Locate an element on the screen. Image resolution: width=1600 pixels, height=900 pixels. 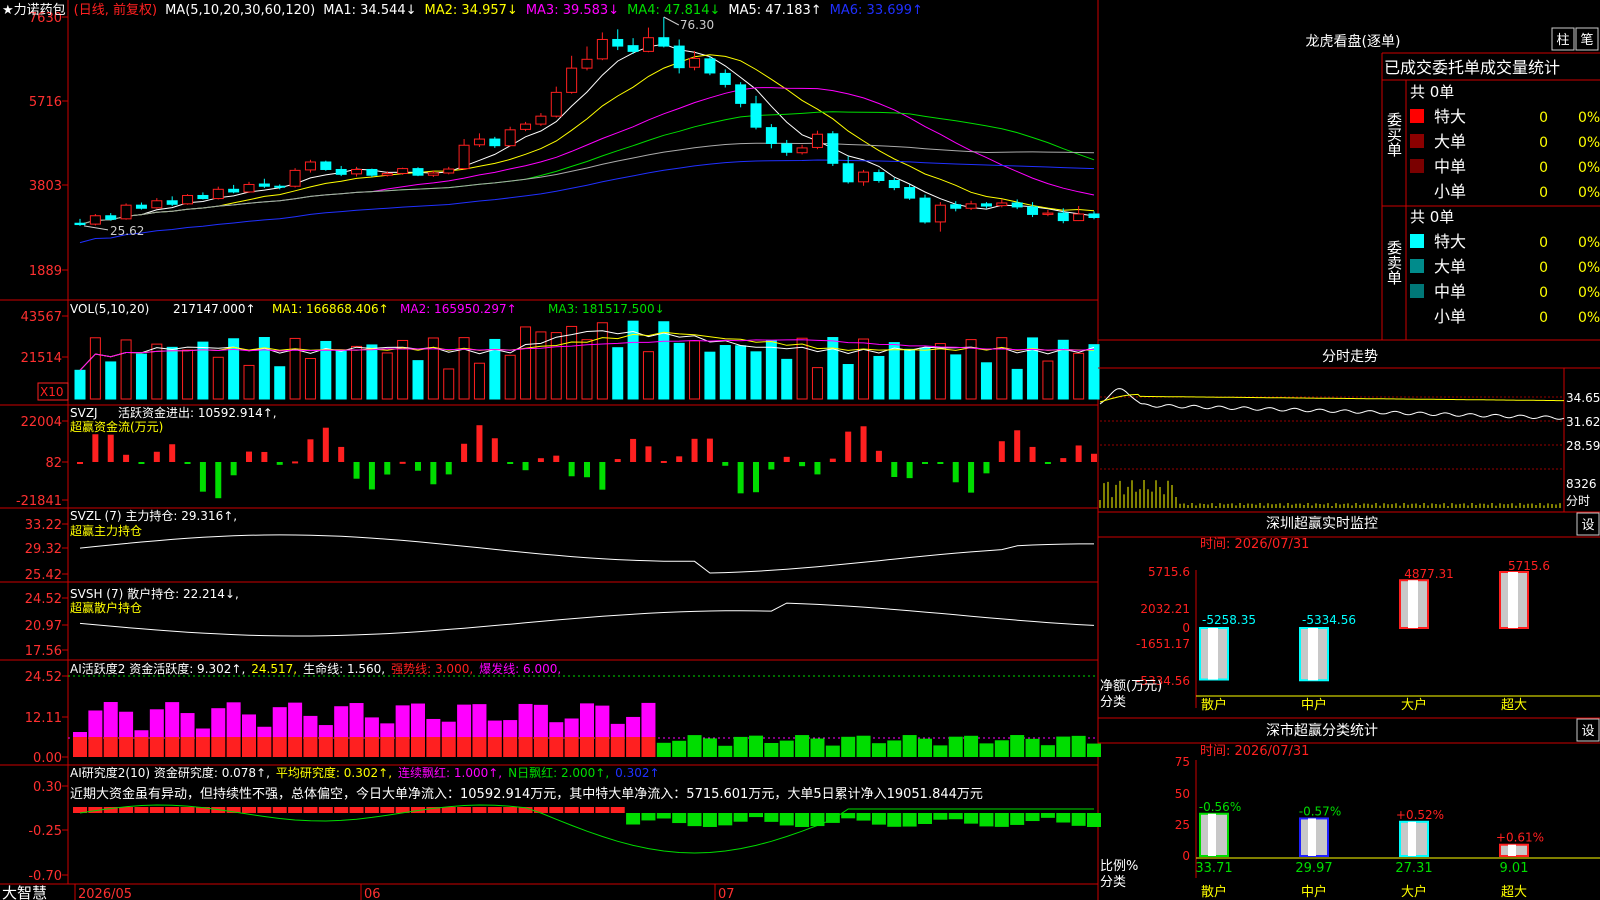
vol-value: 217147.000↑ is located at coordinates (214, 309).